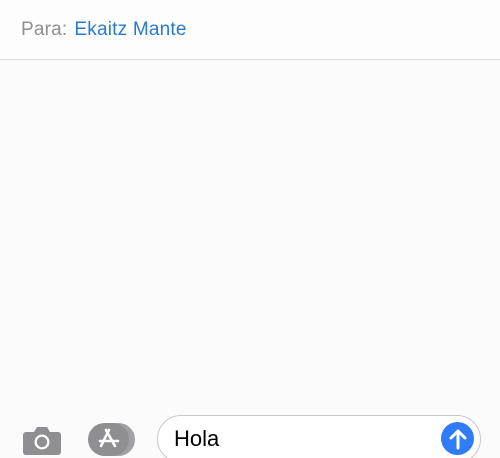 The height and width of the screenshot is (458, 500). I want to click on to-label: Para:, so click(44, 29).